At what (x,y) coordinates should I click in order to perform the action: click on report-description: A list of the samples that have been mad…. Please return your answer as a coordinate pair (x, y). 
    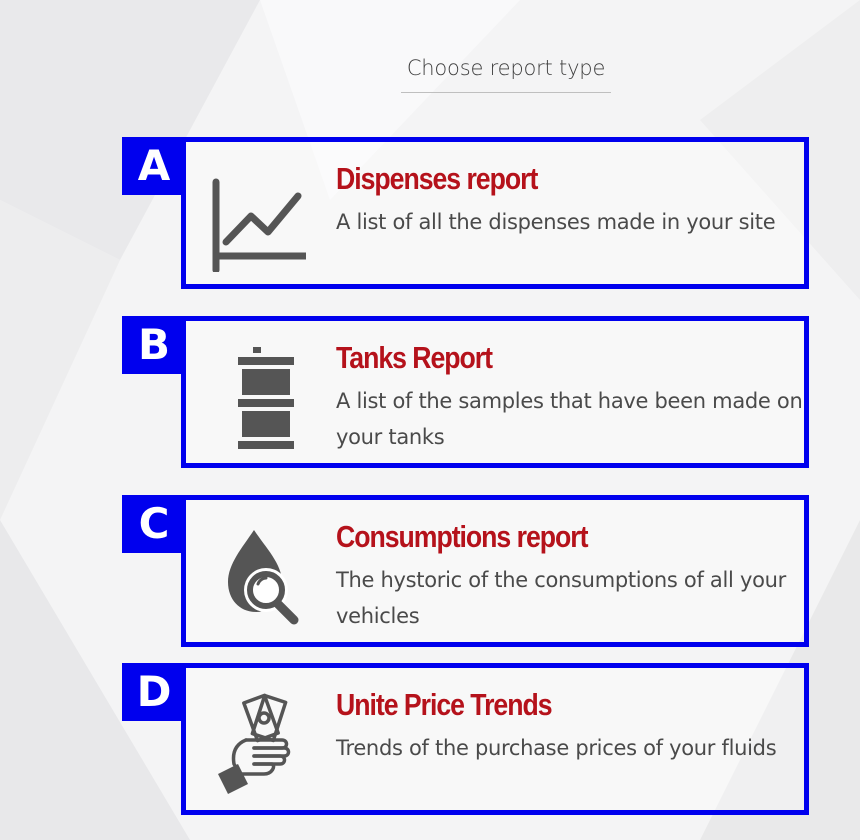
    Looking at the image, I should click on (569, 419).